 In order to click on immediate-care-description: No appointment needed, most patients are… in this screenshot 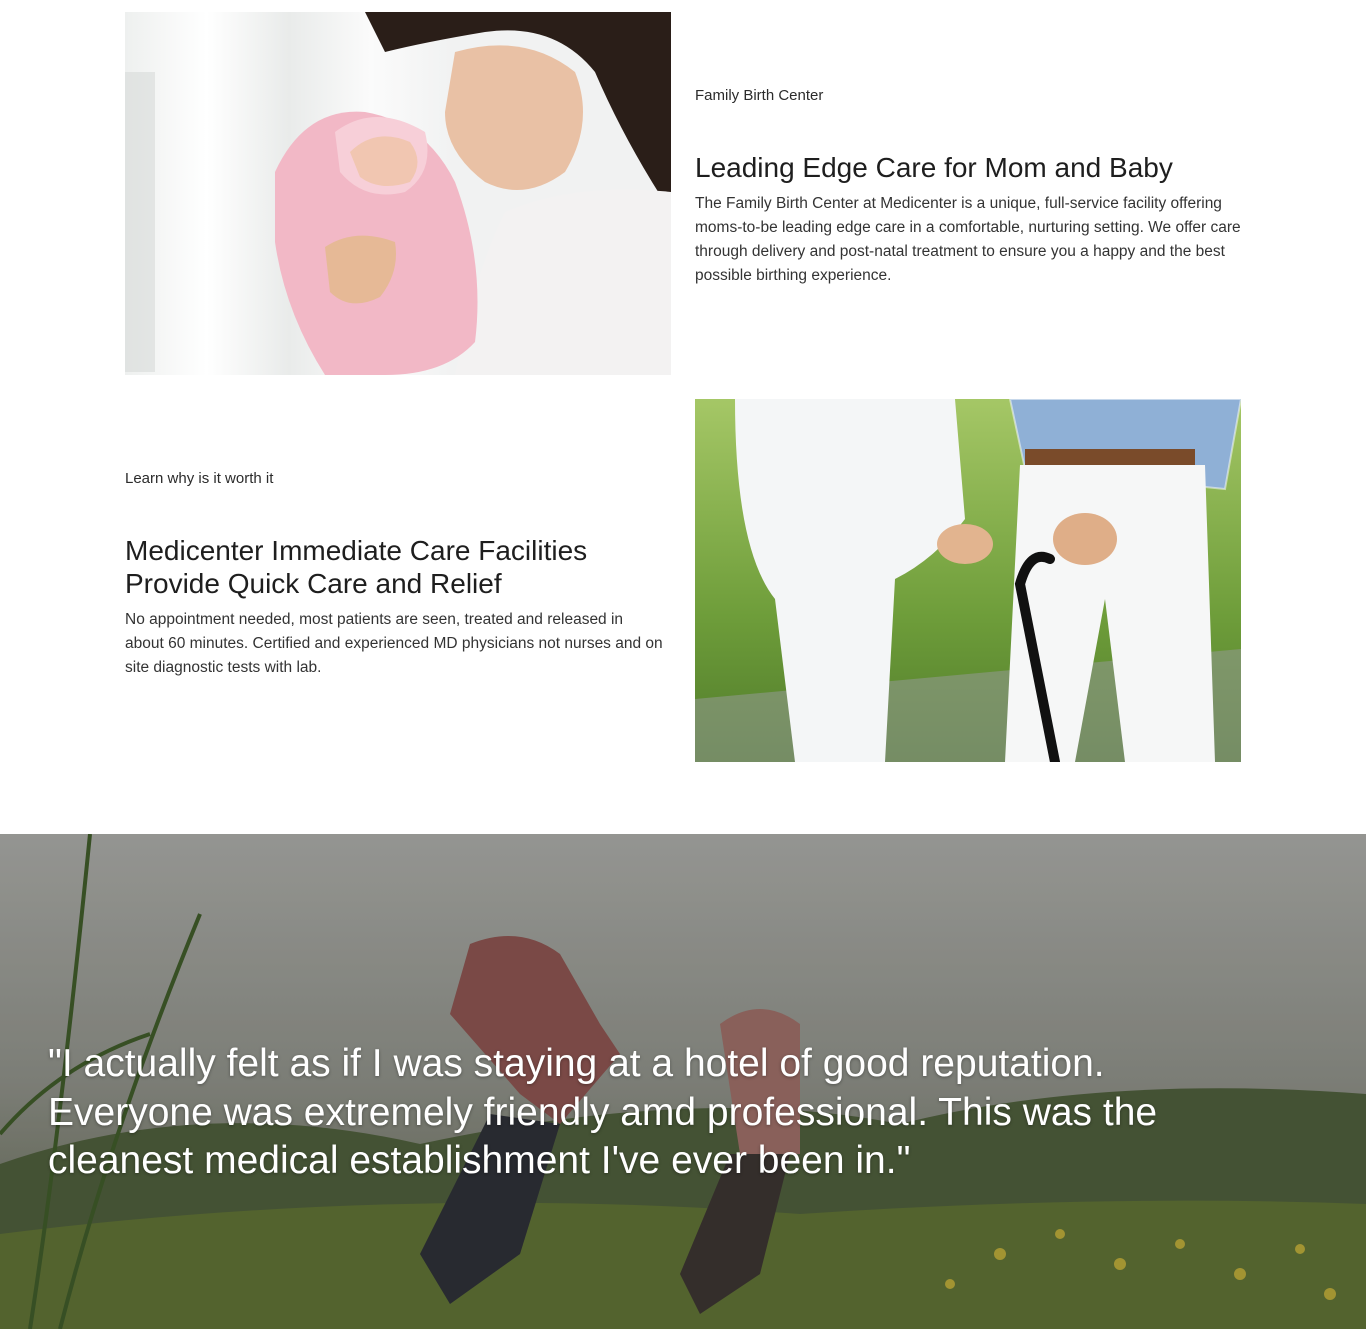, I will do `click(394, 643)`.